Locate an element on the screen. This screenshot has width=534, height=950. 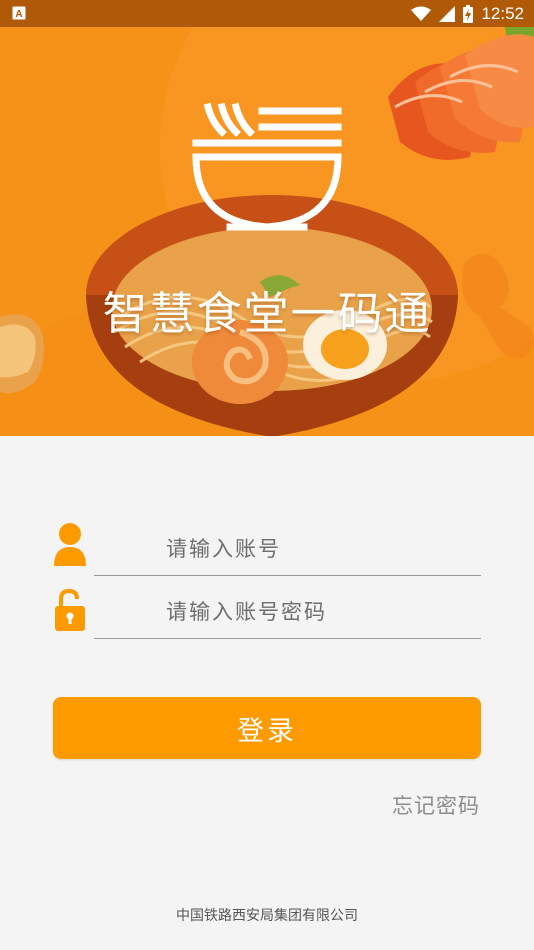
status-time: 12:52 is located at coordinates (502, 13).